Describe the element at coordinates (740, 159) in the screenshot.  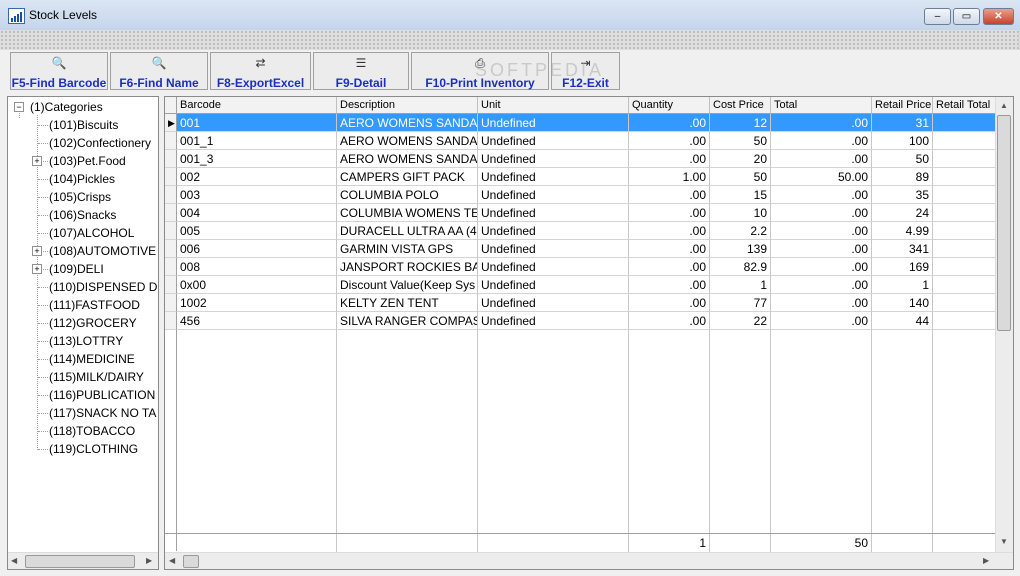
I see `cell-cost-price: 20` at that location.